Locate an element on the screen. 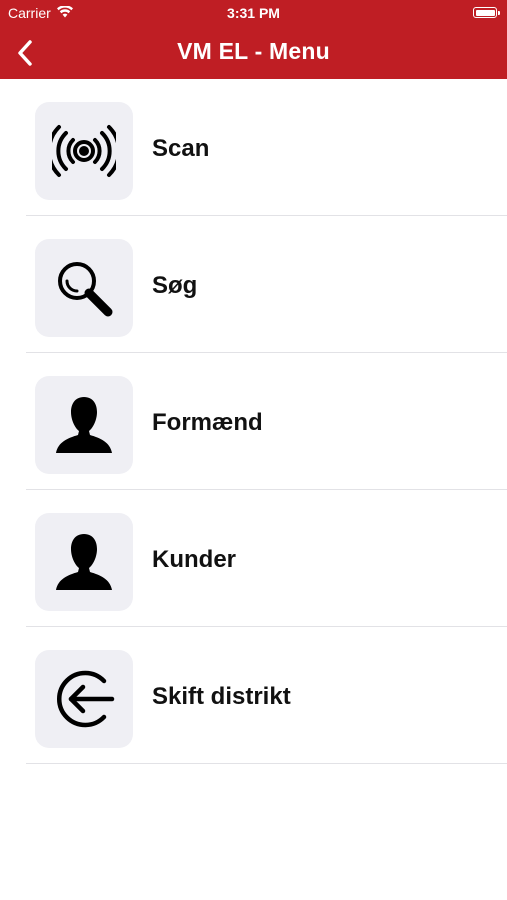 The width and height of the screenshot is (507, 900). scan-icon is located at coordinates (84, 151).